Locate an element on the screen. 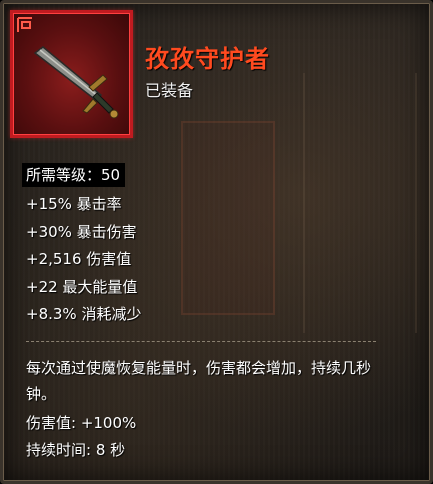 This screenshot has width=433, height=484. divider is located at coordinates (201, 341).